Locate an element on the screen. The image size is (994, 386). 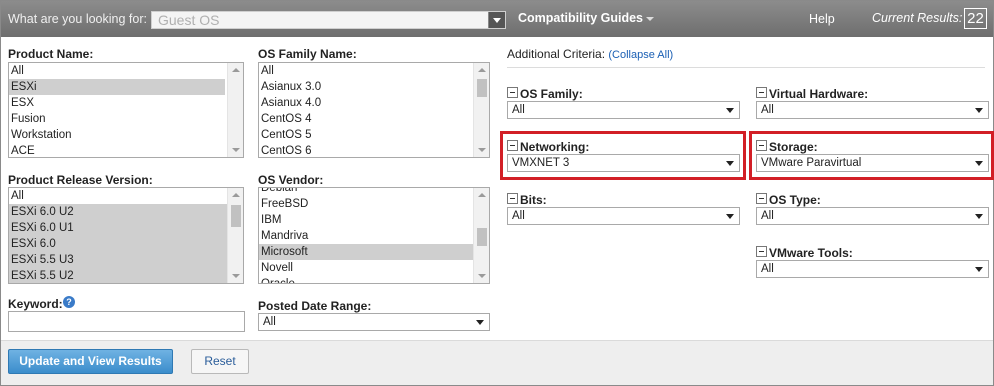
guide-type-select: Guest OS is located at coordinates (328, 20).